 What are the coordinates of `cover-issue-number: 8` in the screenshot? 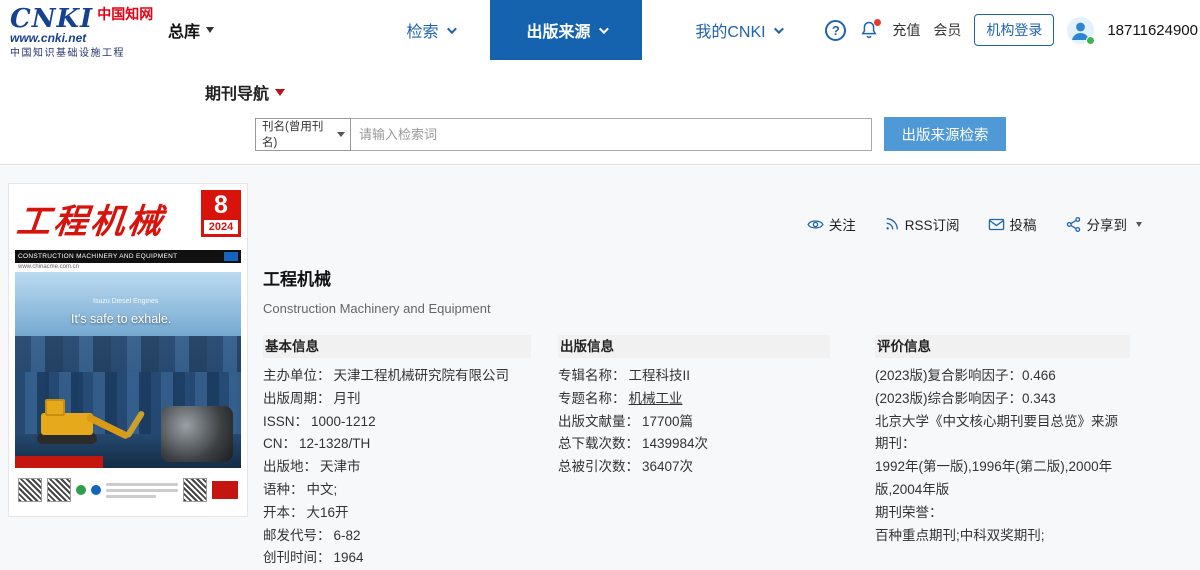 It's located at (221, 205).